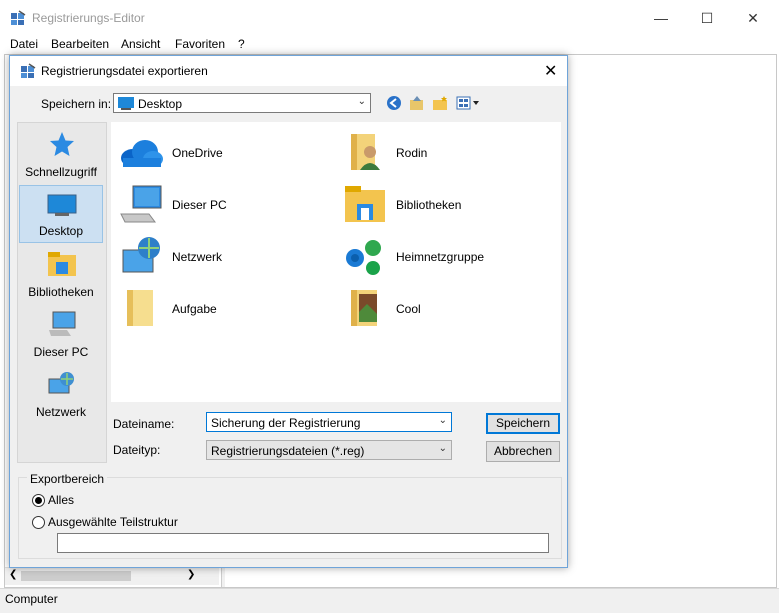  What do you see at coordinates (199, 205) in the screenshot?
I see `file-name: Dieser PC` at bounding box center [199, 205].